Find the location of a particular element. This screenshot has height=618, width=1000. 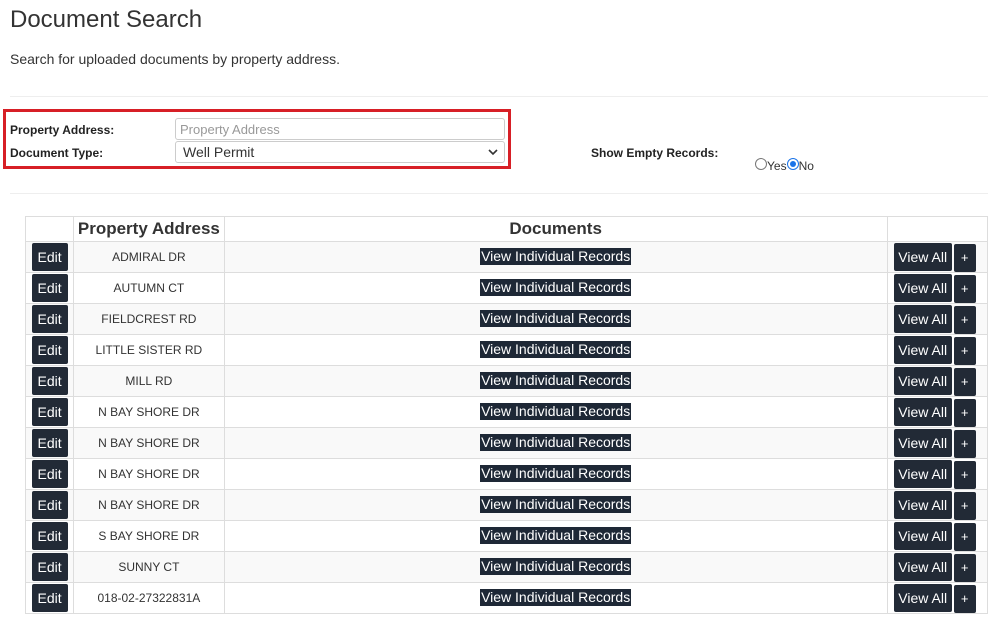

header-property-address: Property Address is located at coordinates (149, 229).